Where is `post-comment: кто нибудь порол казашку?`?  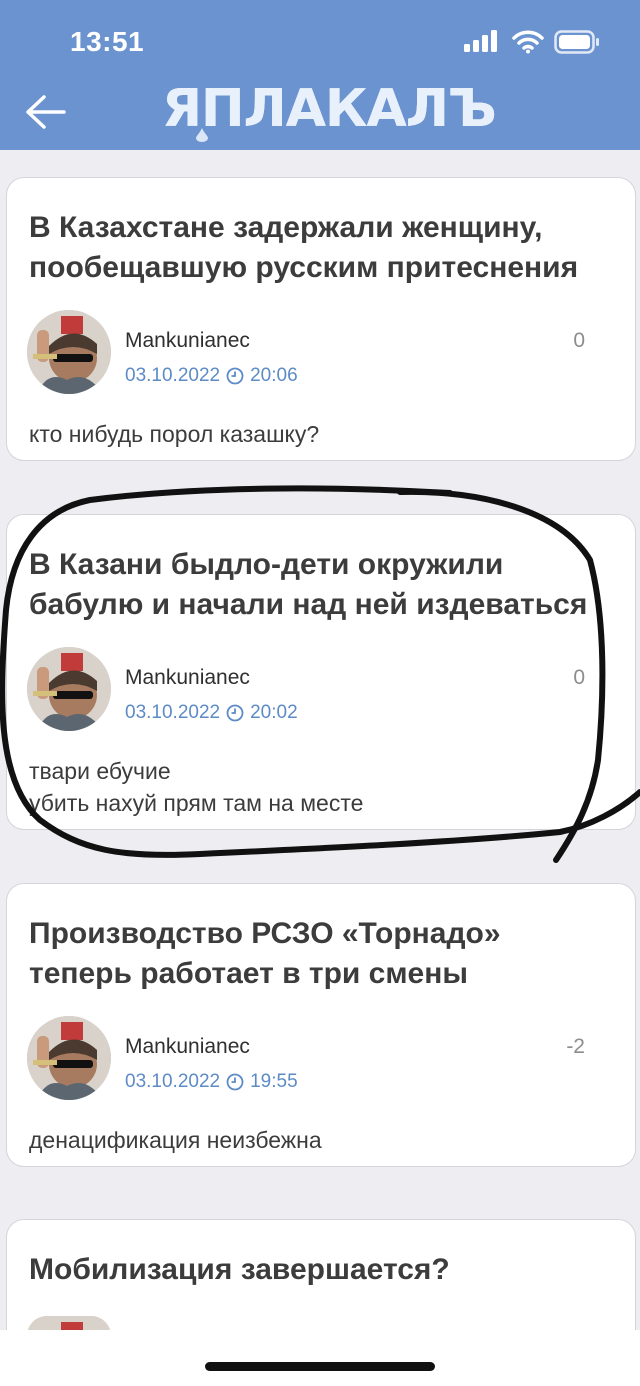
post-comment: кто нибудь порол казашку? is located at coordinates (174, 434).